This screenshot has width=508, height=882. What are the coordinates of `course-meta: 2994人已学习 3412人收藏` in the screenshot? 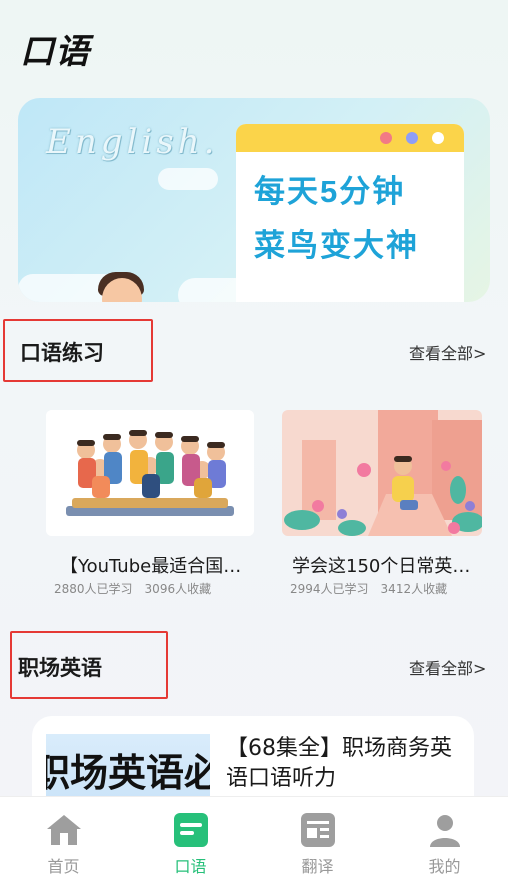 It's located at (382, 588).